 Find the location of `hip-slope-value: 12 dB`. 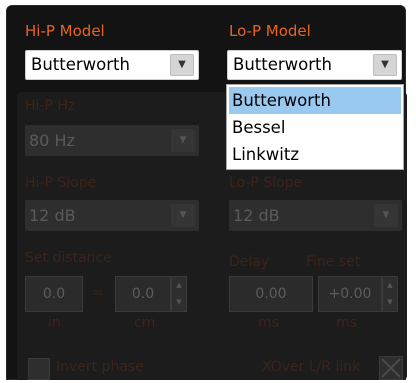

hip-slope-value: 12 dB is located at coordinates (52, 215).